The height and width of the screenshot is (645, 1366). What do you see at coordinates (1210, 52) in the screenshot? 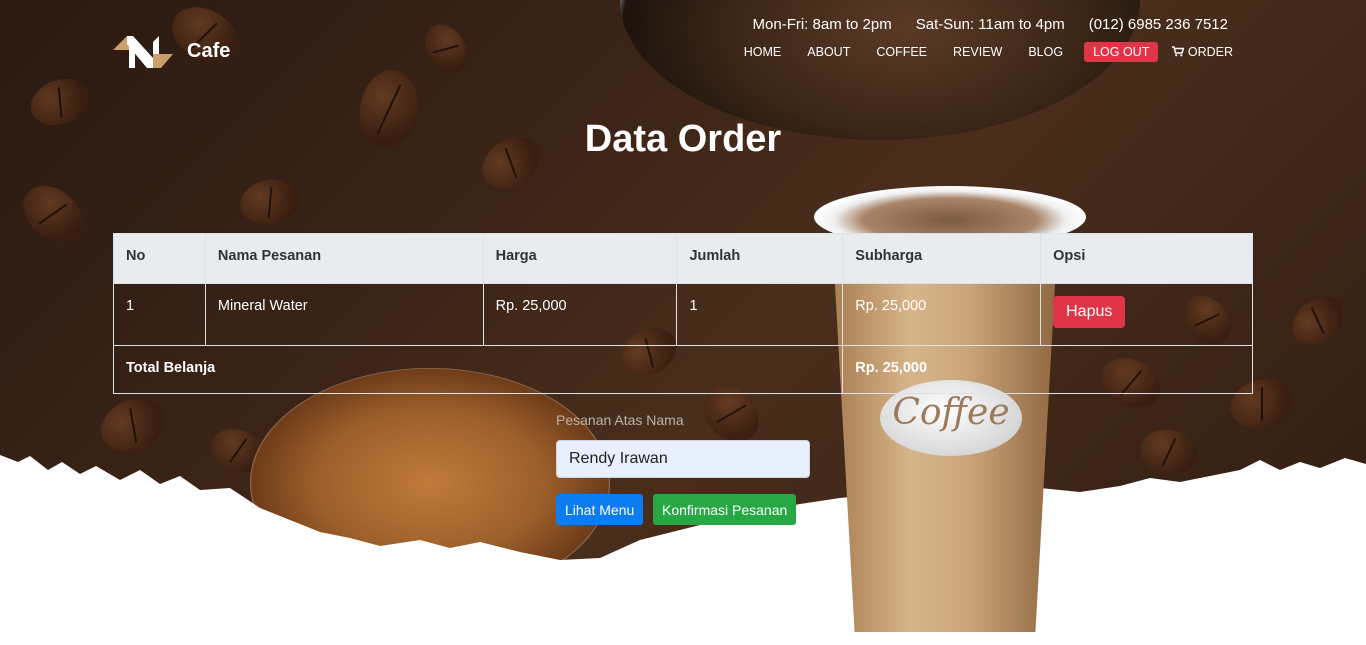
I see `nav-order-label: ORDER` at bounding box center [1210, 52].